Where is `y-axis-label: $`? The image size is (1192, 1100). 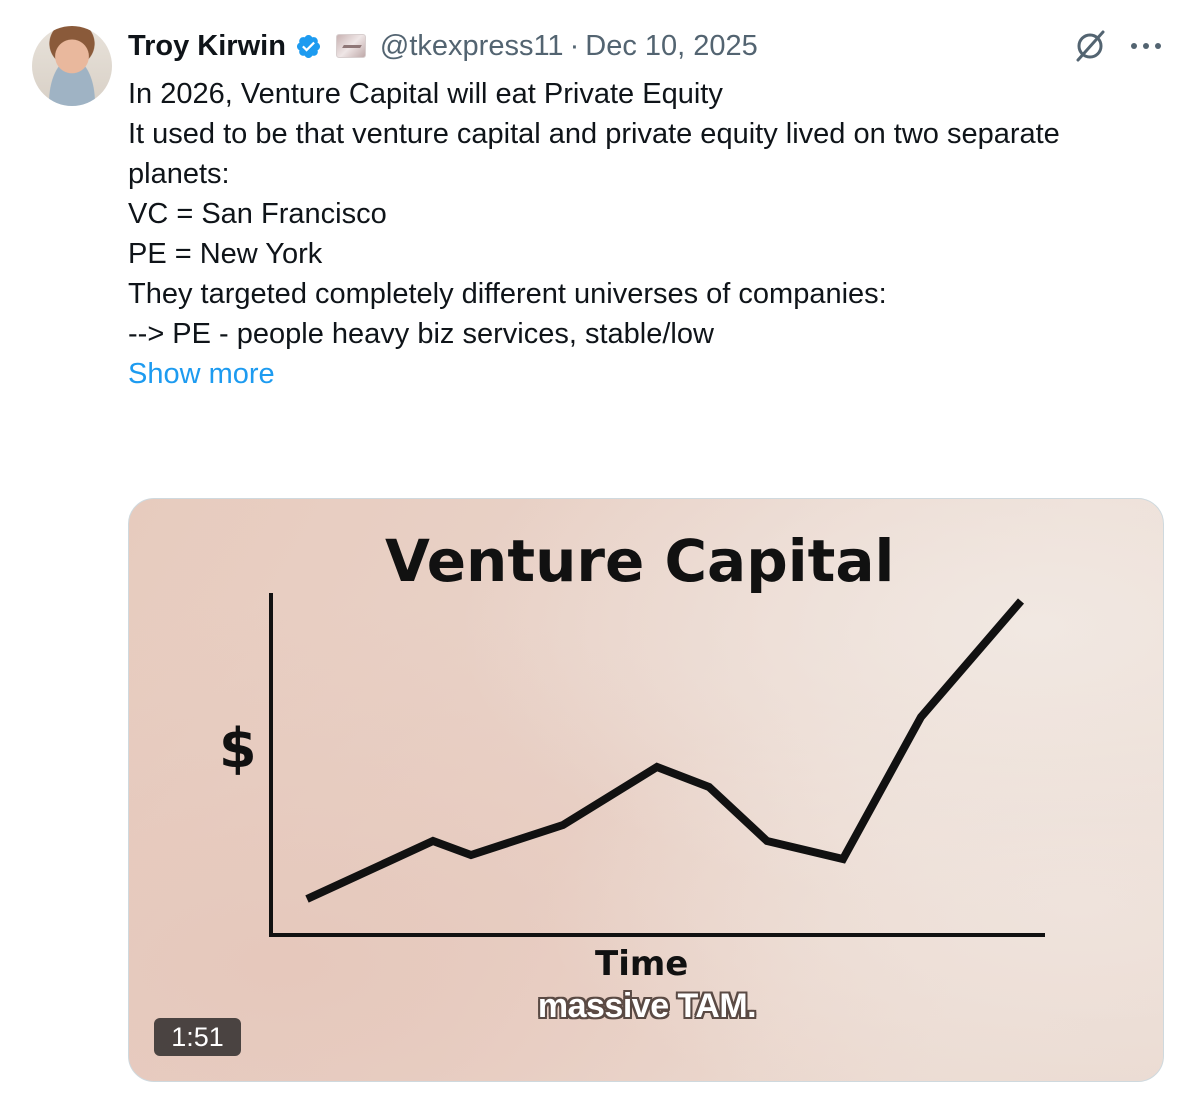
y-axis-label: $ is located at coordinates (238, 748).